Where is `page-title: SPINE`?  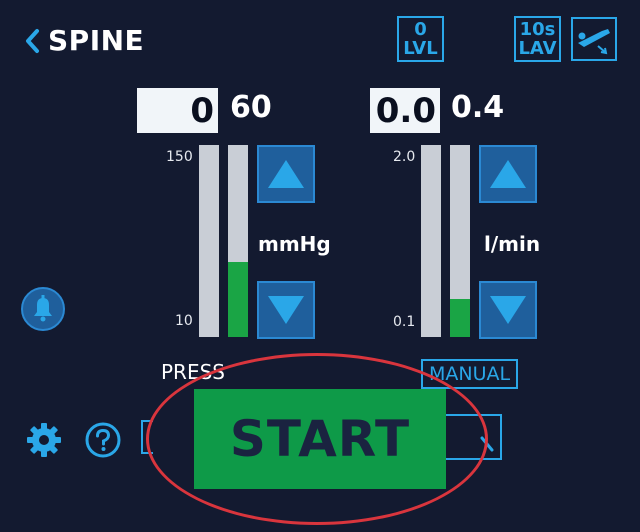
page-title: SPINE is located at coordinates (96, 40).